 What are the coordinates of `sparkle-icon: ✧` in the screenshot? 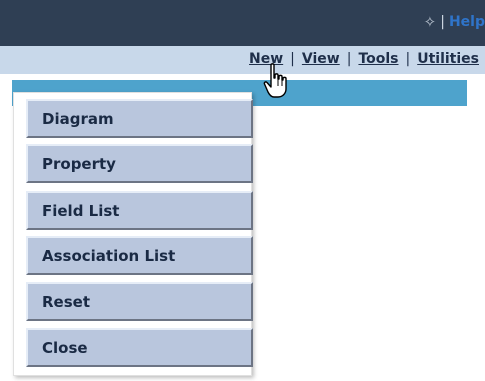 It's located at (430, 22).